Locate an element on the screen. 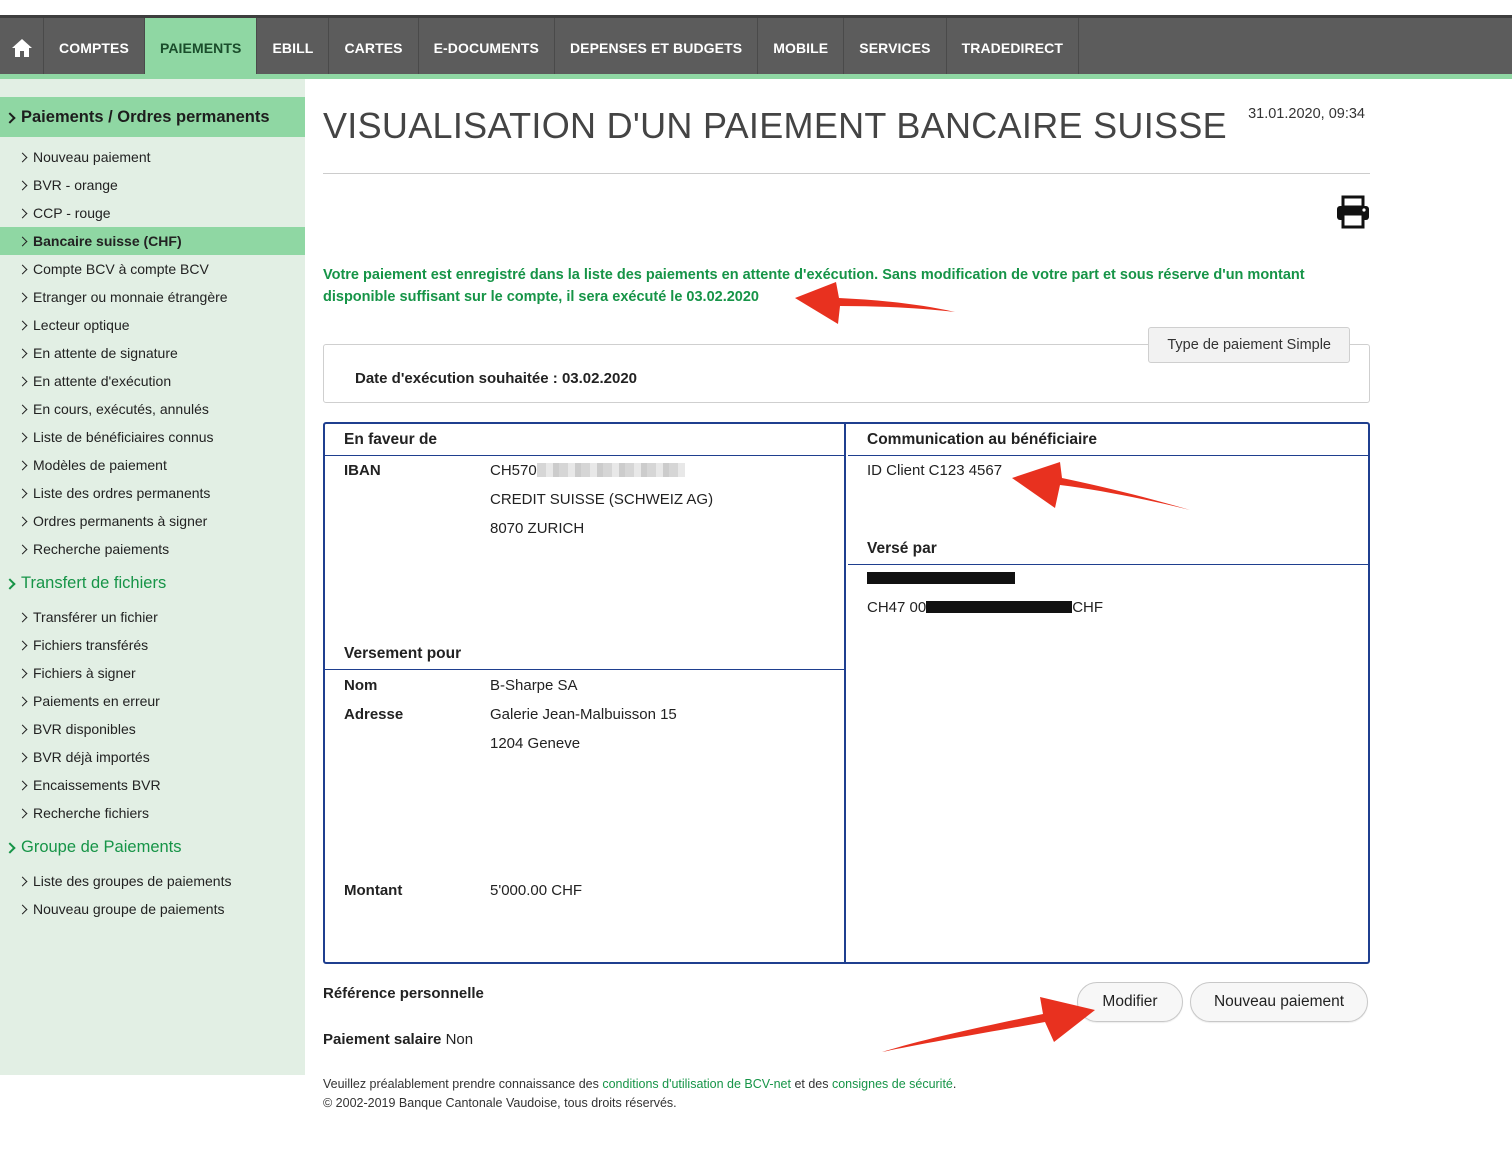 The width and height of the screenshot is (1512, 1167). sidebar-item-label: Liste des groupes de paiements is located at coordinates (132, 881).